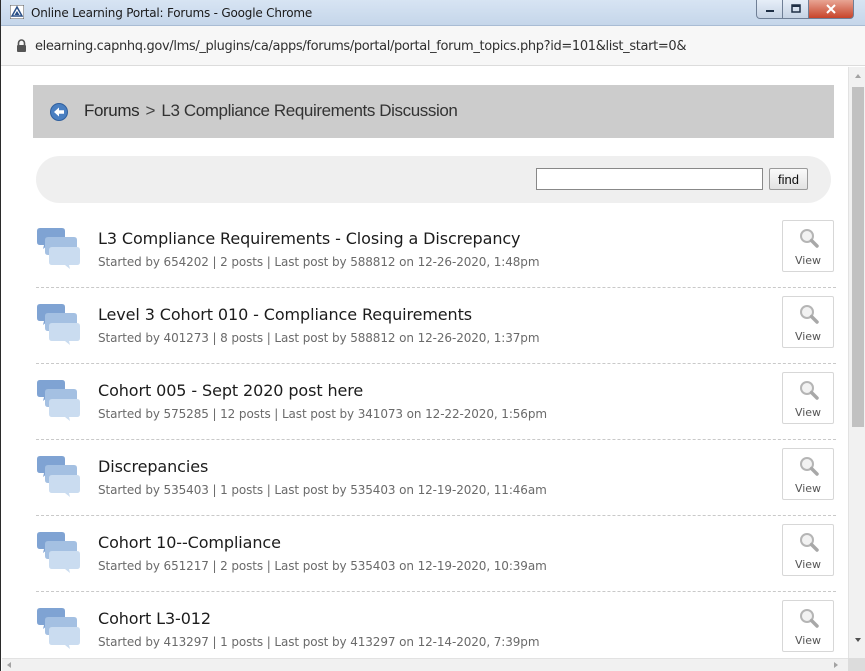 The image size is (865, 671). Describe the element at coordinates (856, 664) in the screenshot. I see `scrollbar-corner` at that location.